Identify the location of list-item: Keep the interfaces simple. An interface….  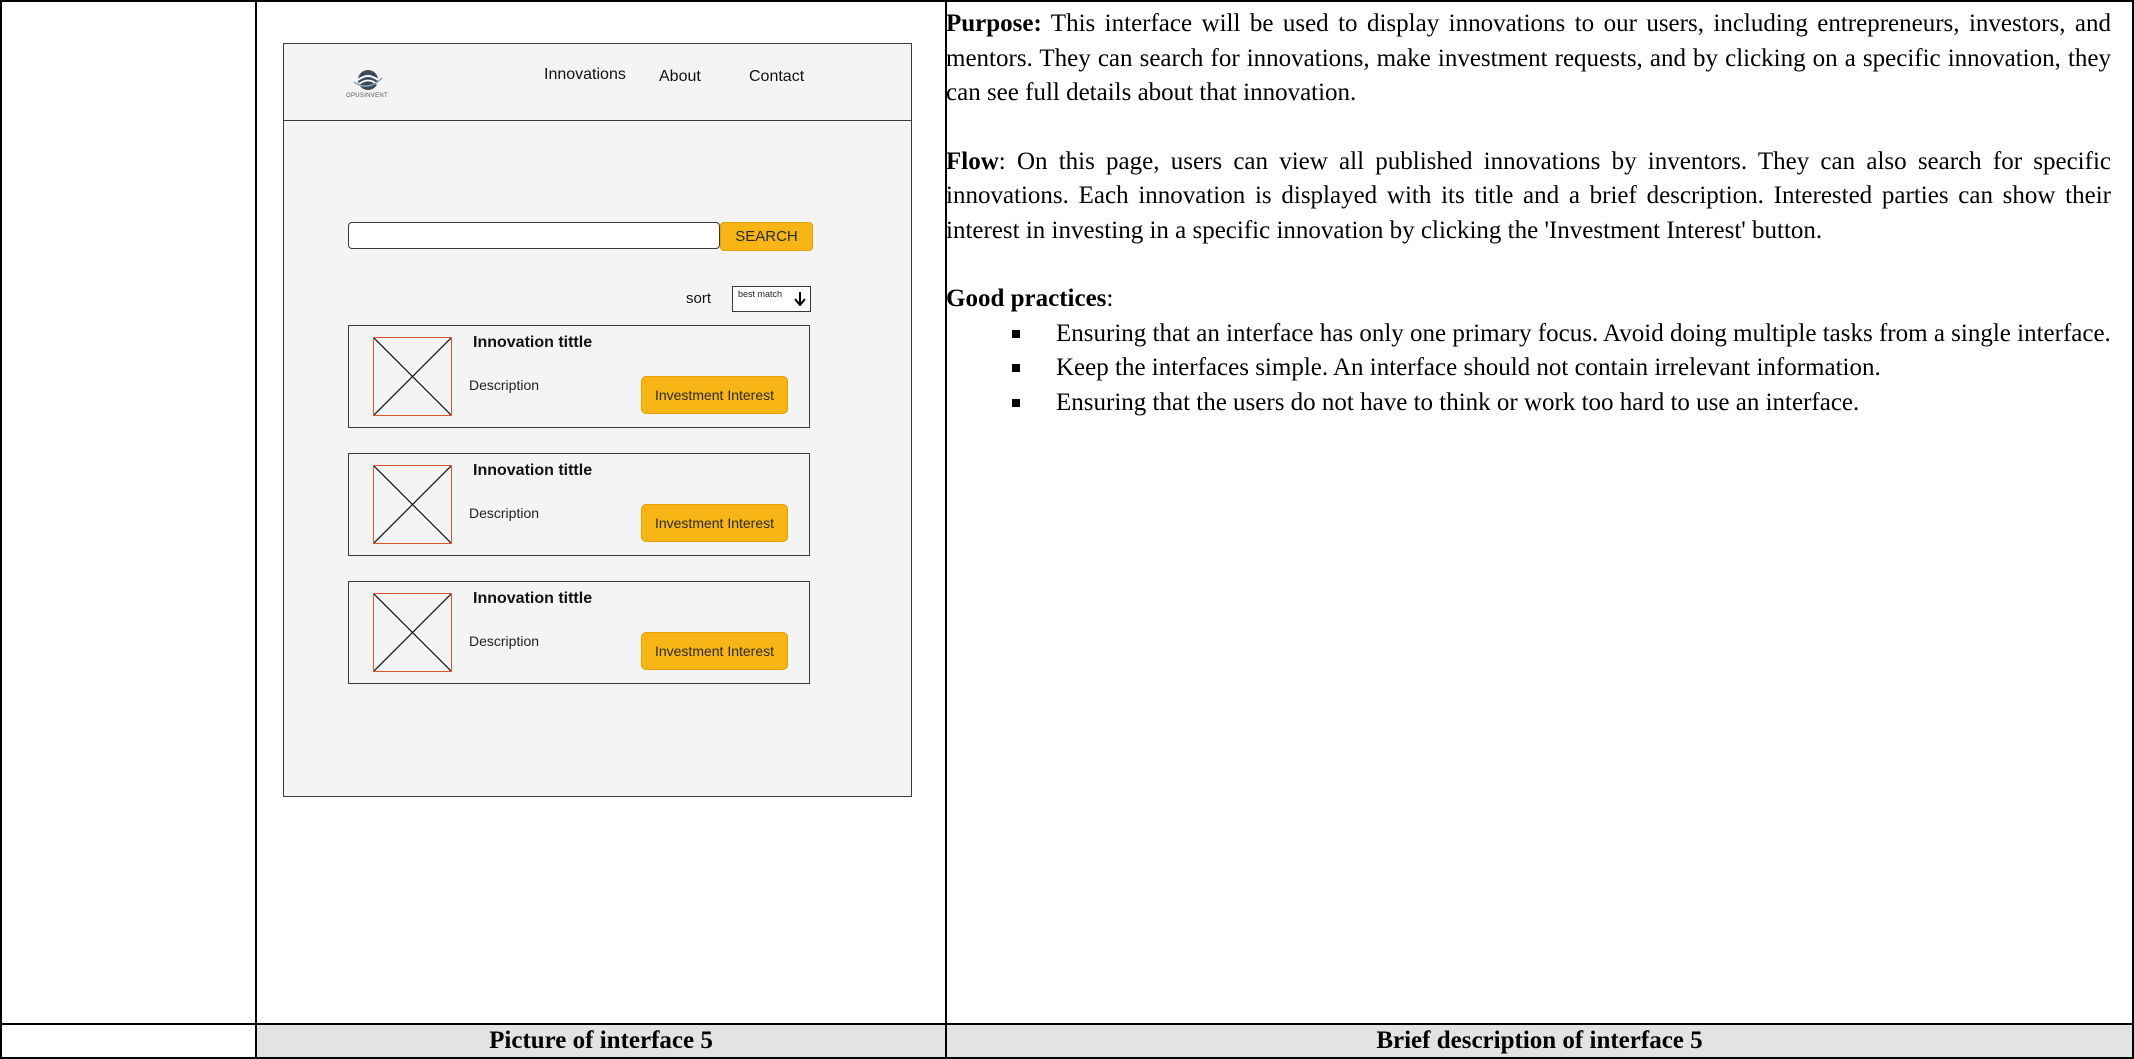
(1528, 368).